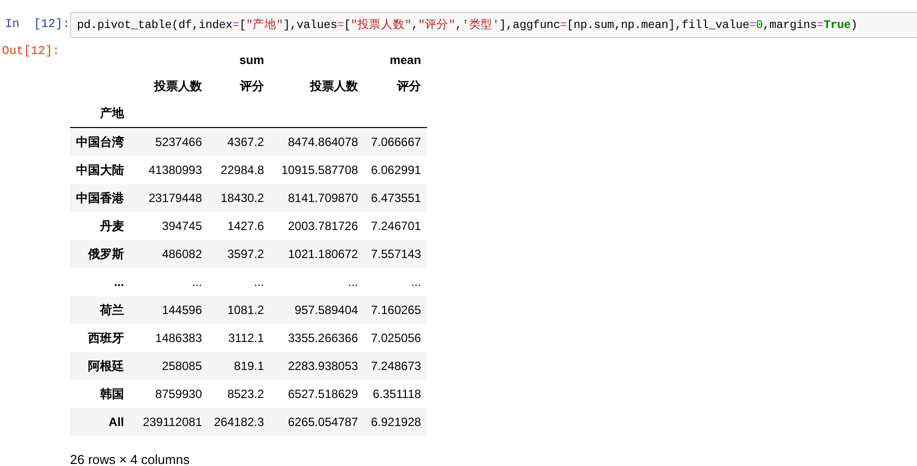 This screenshot has height=466, width=917. What do you see at coordinates (319, 170) in the screenshot?
I see `table-cell: 10915.587708` at bounding box center [319, 170].